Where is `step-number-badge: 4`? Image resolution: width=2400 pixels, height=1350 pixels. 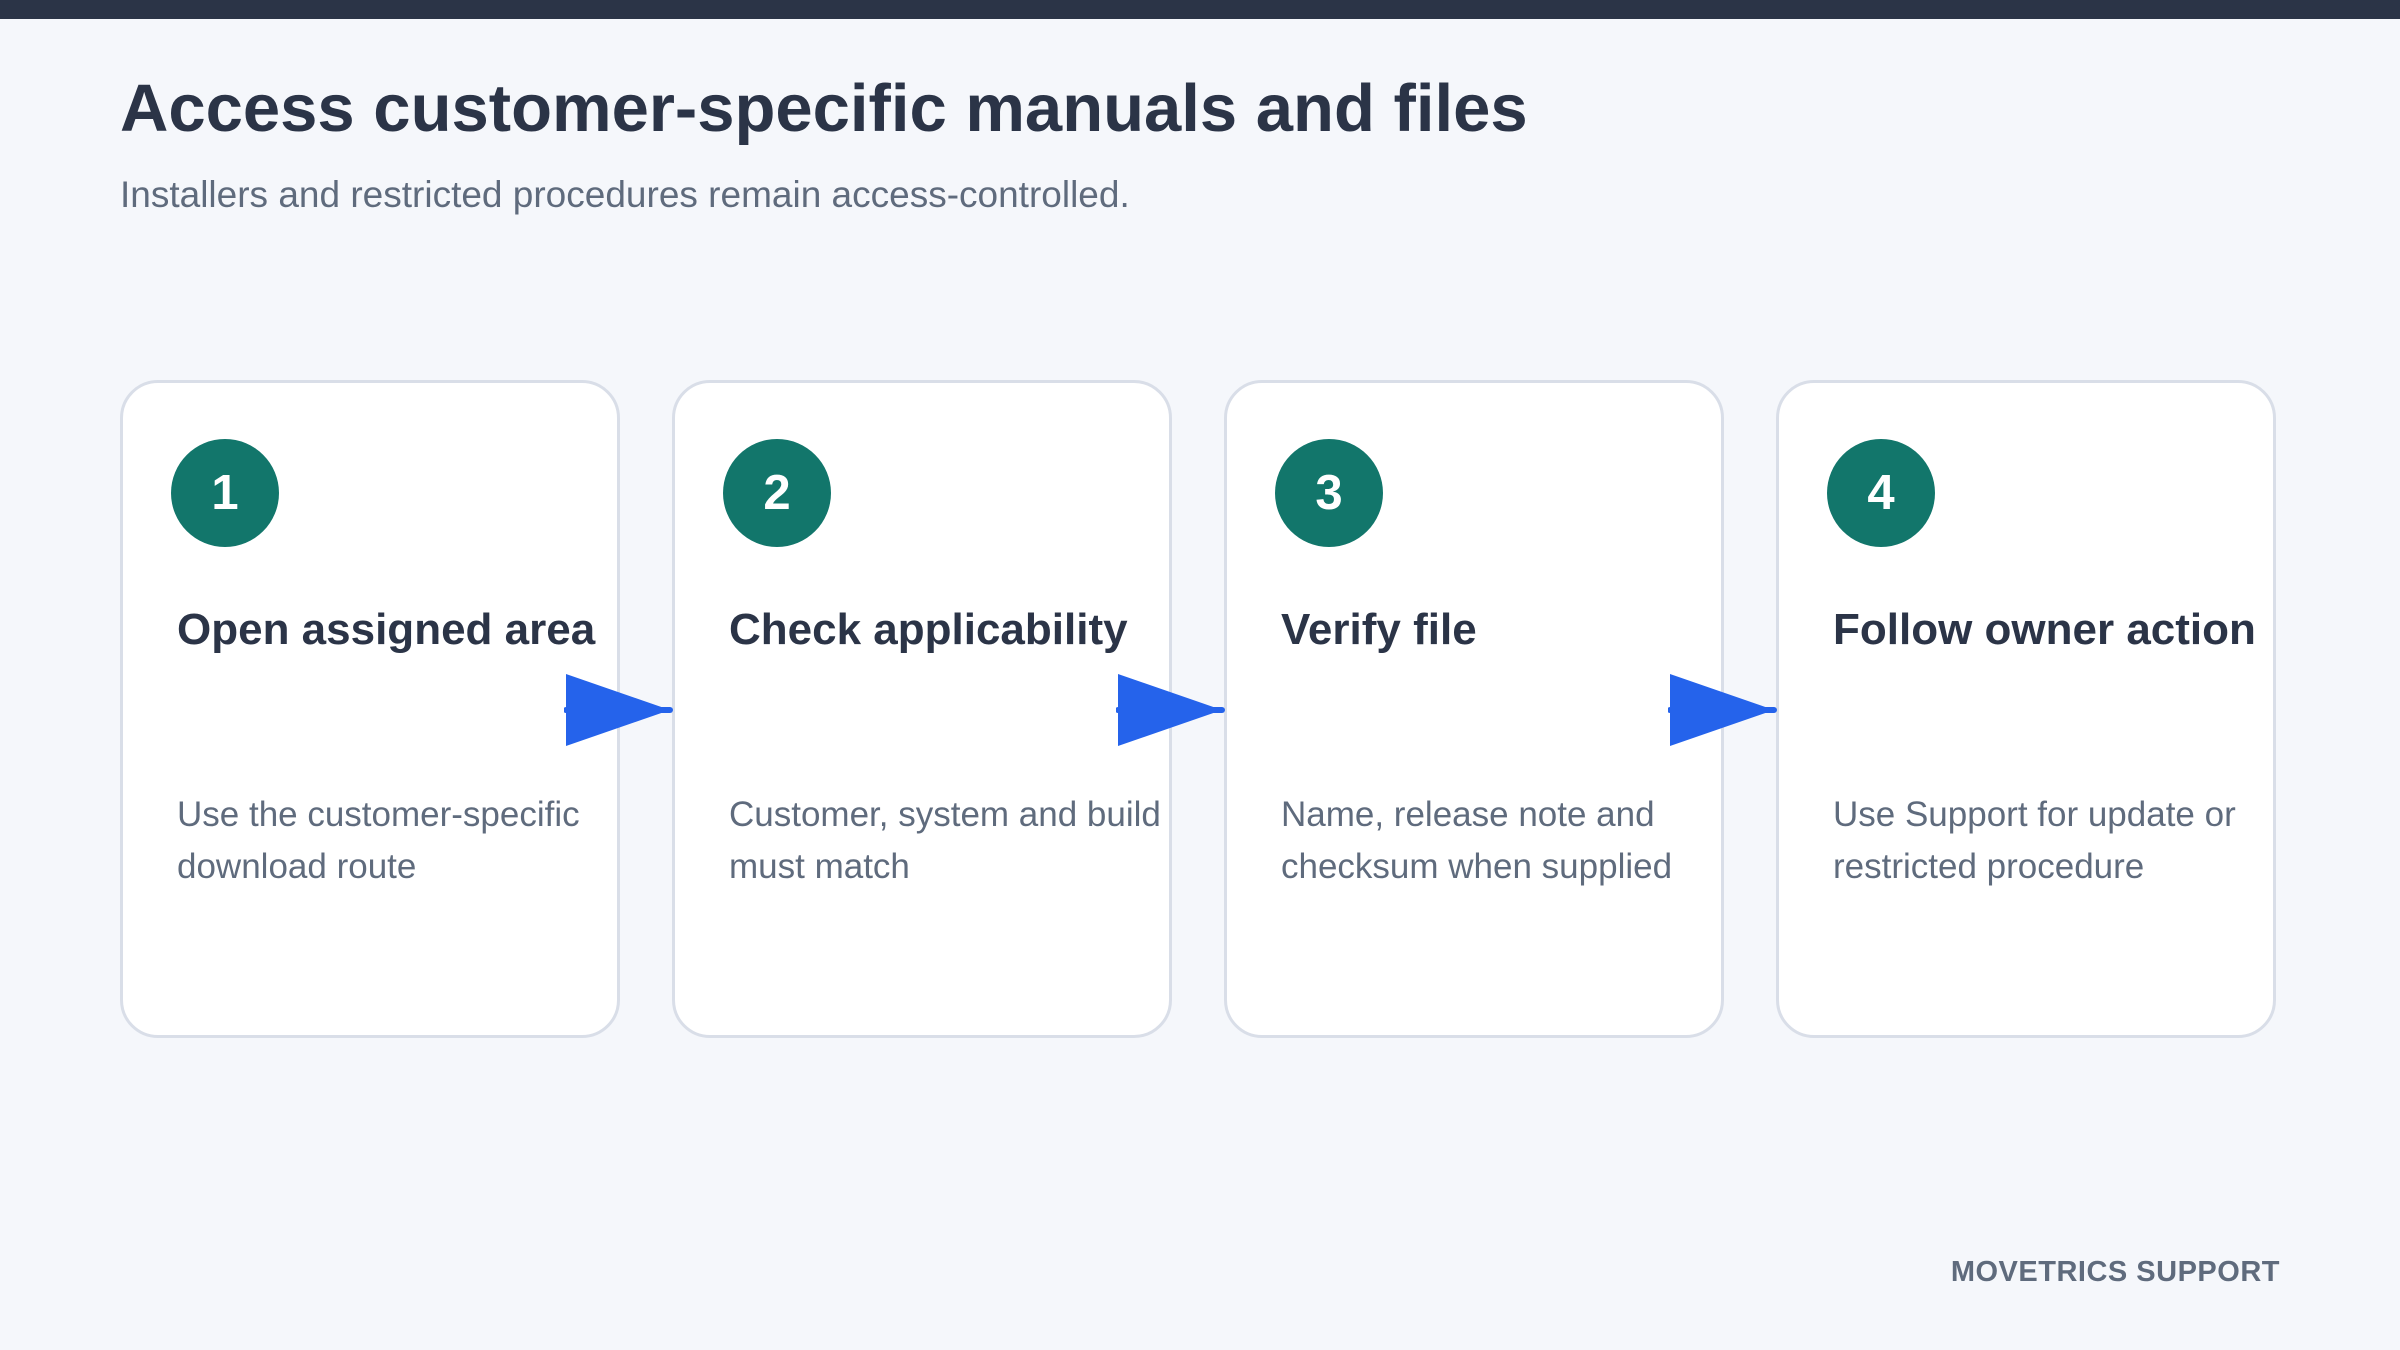
step-number-badge: 4 is located at coordinates (1881, 493).